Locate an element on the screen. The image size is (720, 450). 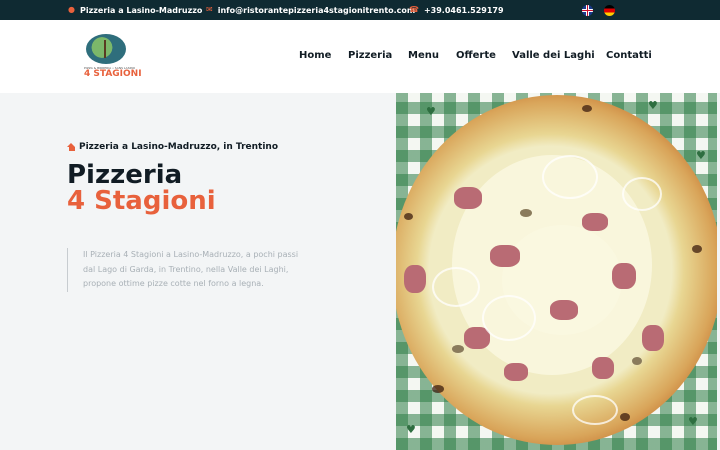
hero-kicker: Pizzeria a Lasino-Madruzzo, in Trentino is located at coordinates (172, 147).